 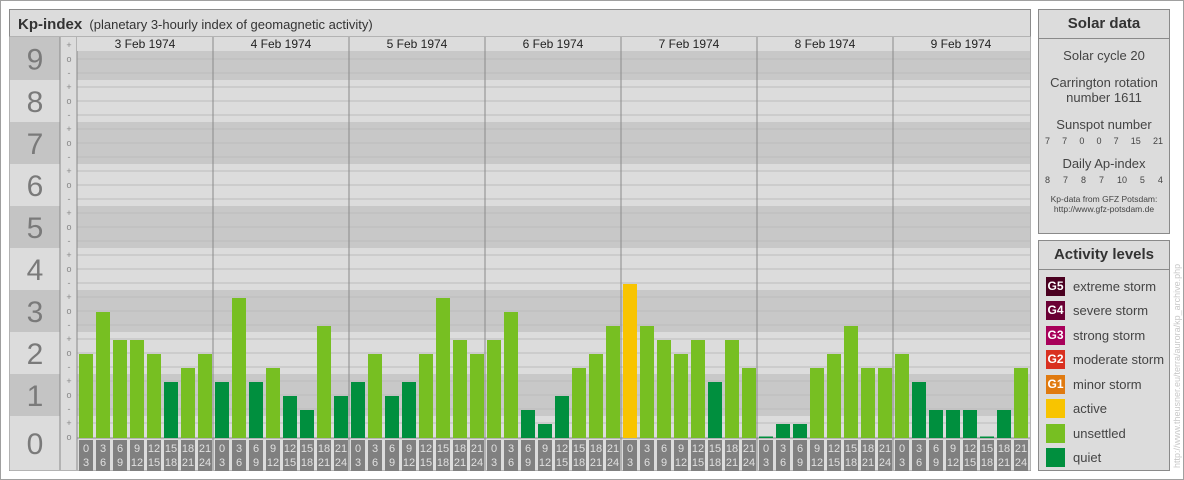 I want to click on carrington-label: Carrington rotation, so click(x=1104, y=82).